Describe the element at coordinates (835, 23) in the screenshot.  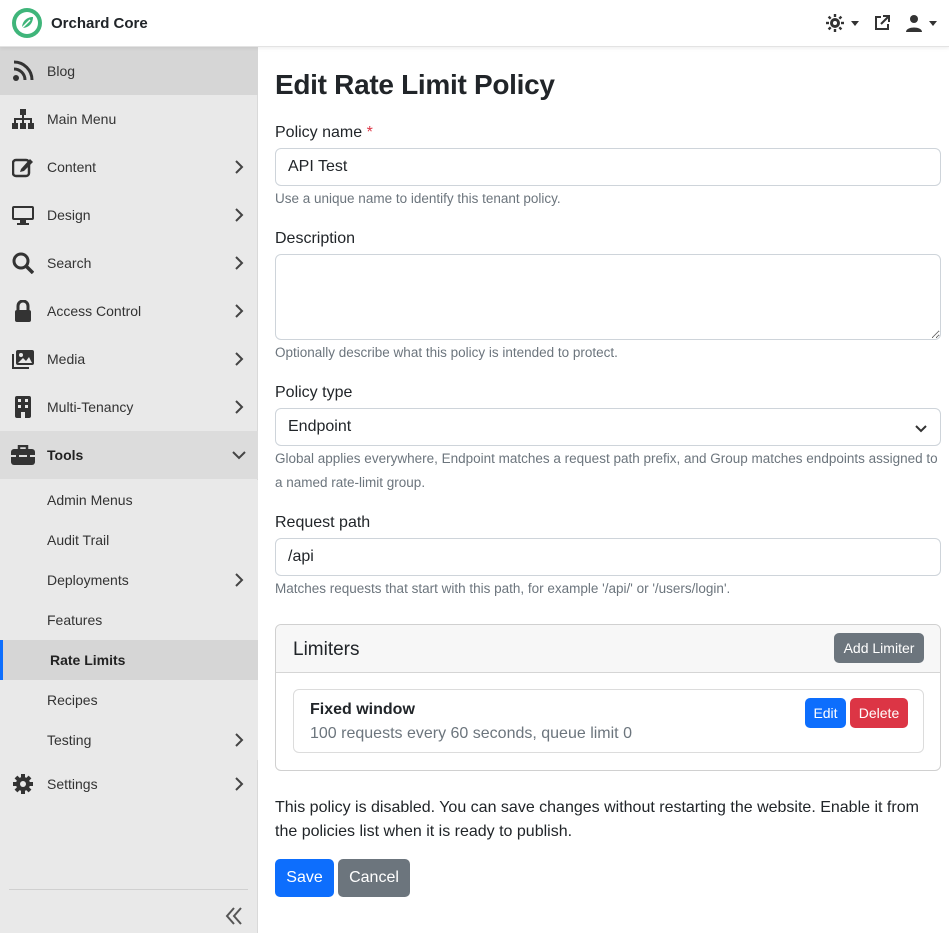
I see `sun-gear-icon` at that location.